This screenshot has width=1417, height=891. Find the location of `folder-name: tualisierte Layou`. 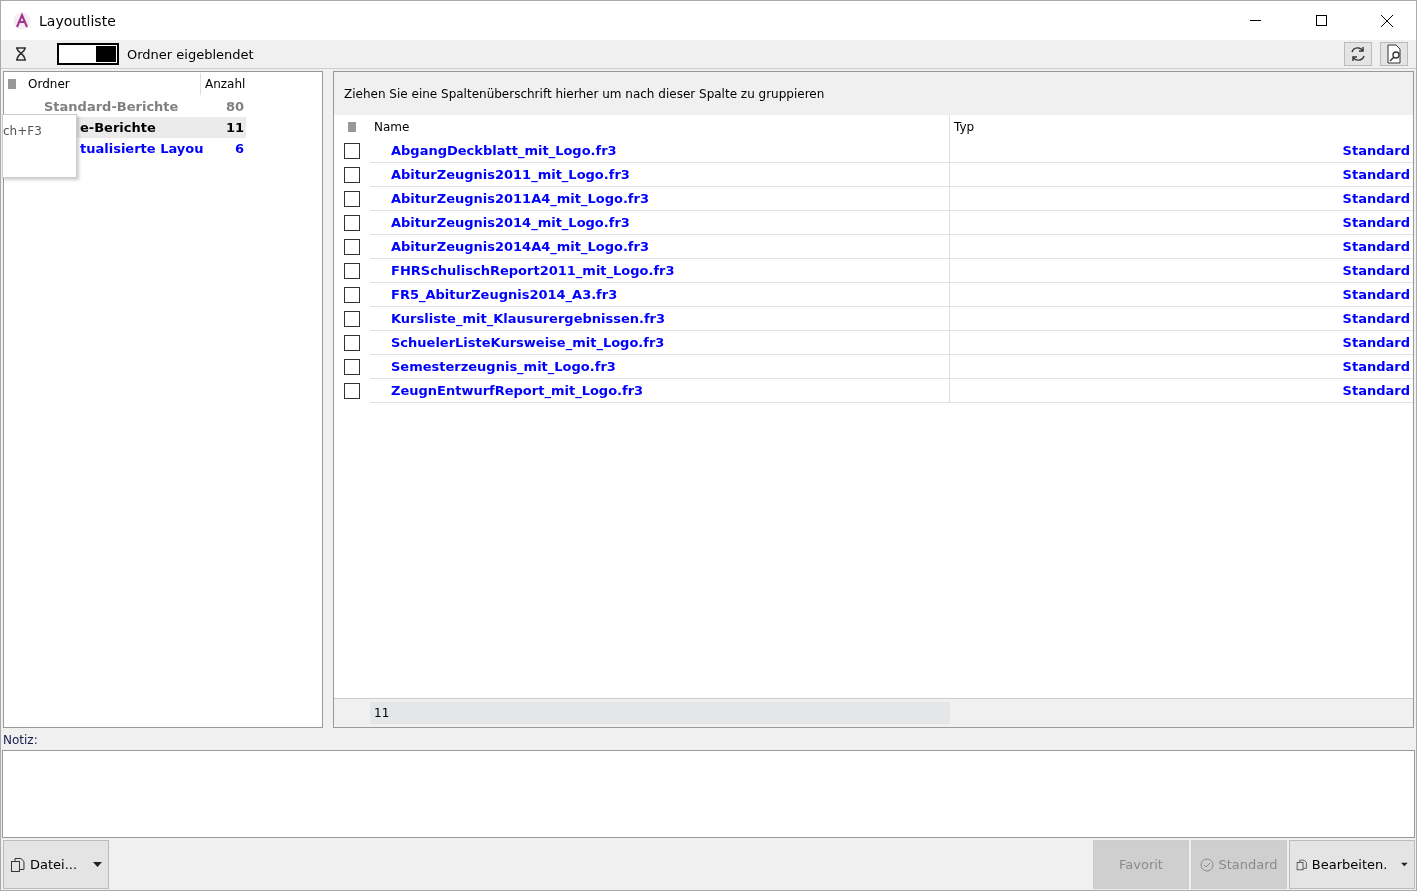

folder-name: tualisierte Layou is located at coordinates (142, 148).